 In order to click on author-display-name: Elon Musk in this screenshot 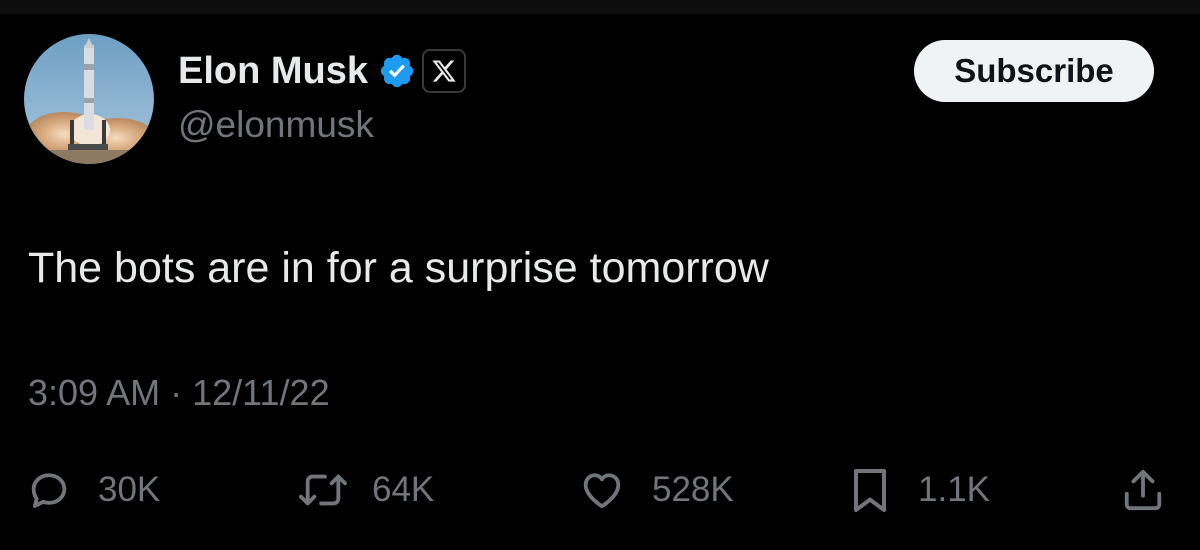, I will do `click(273, 71)`.